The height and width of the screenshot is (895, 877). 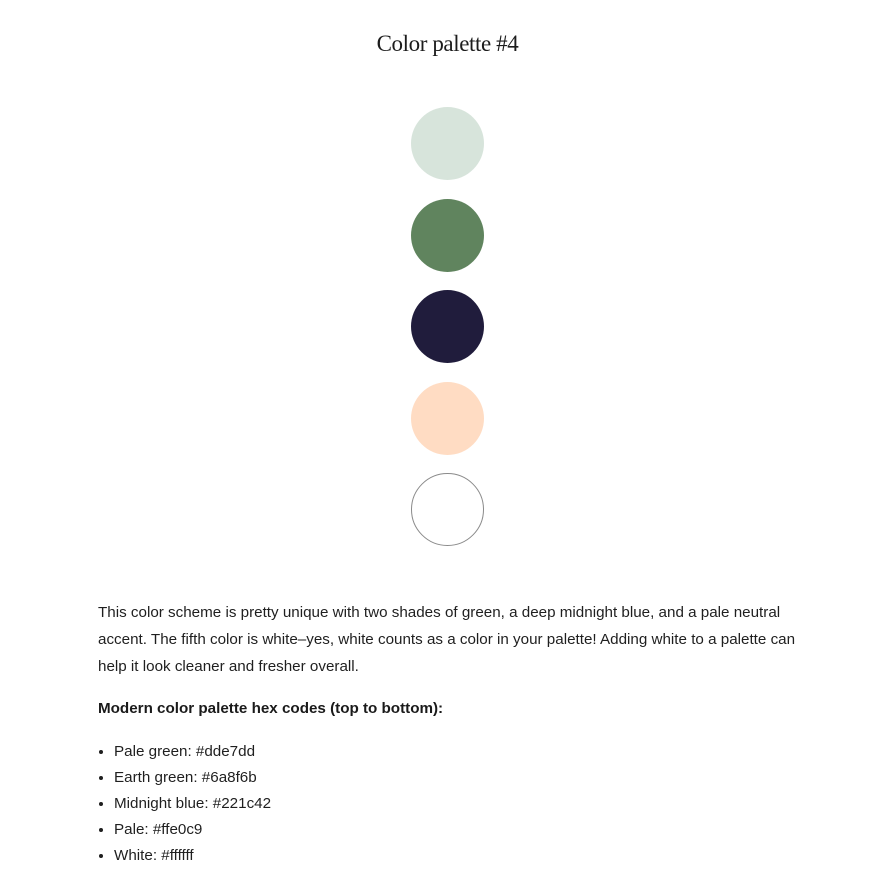 I want to click on hex-code-item: Earth green: #6a8f6b, so click(x=192, y=778).